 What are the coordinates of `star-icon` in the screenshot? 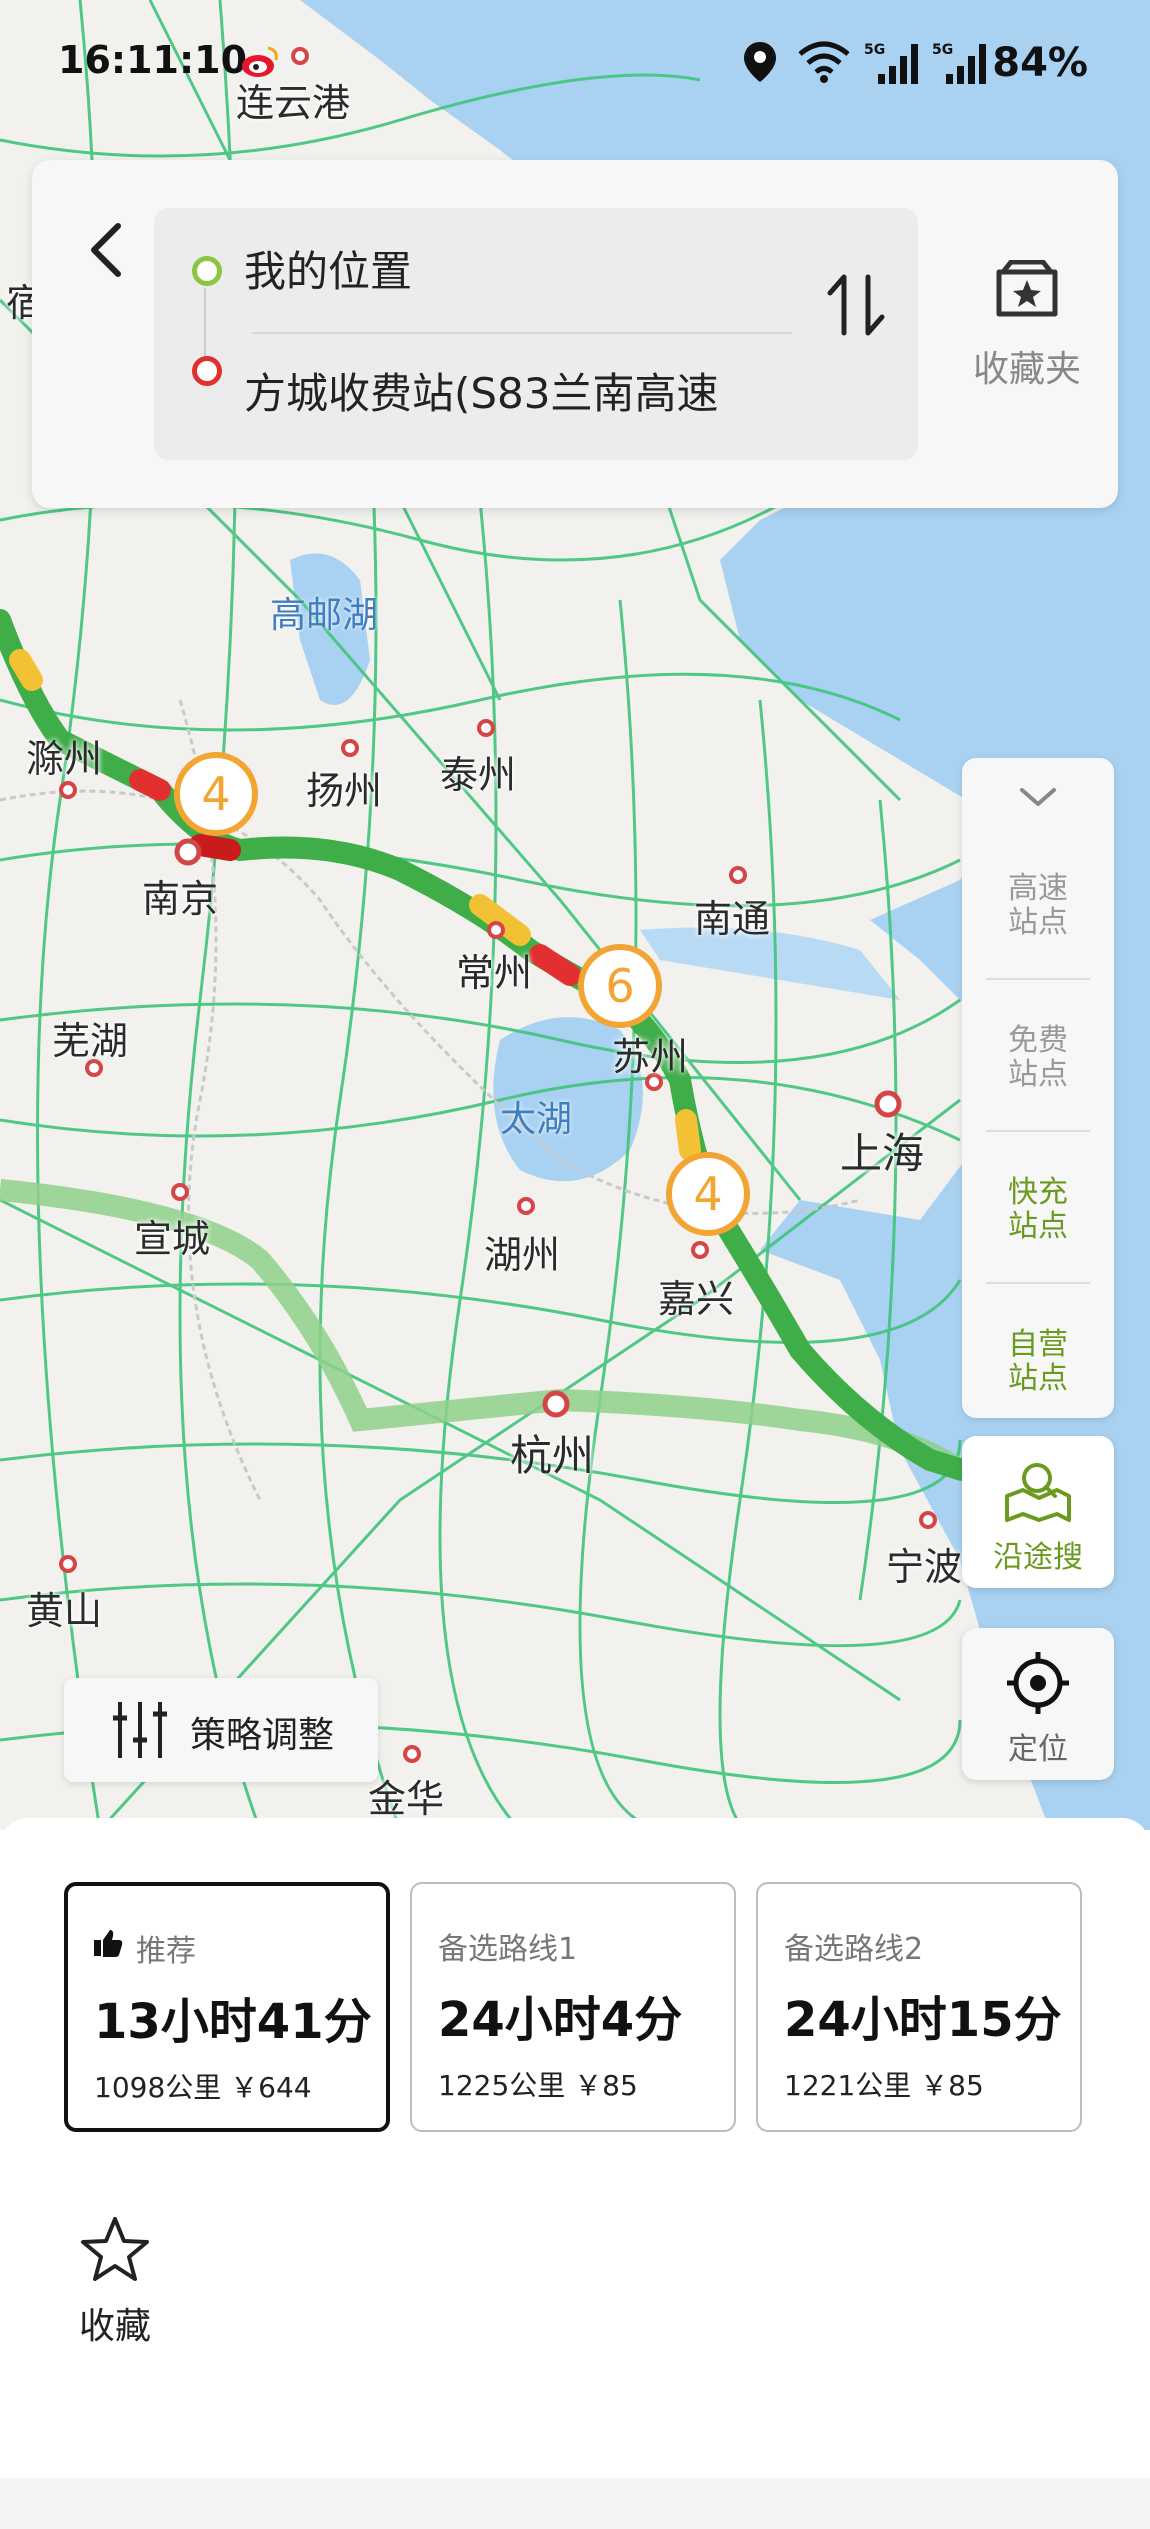 It's located at (115, 2249).